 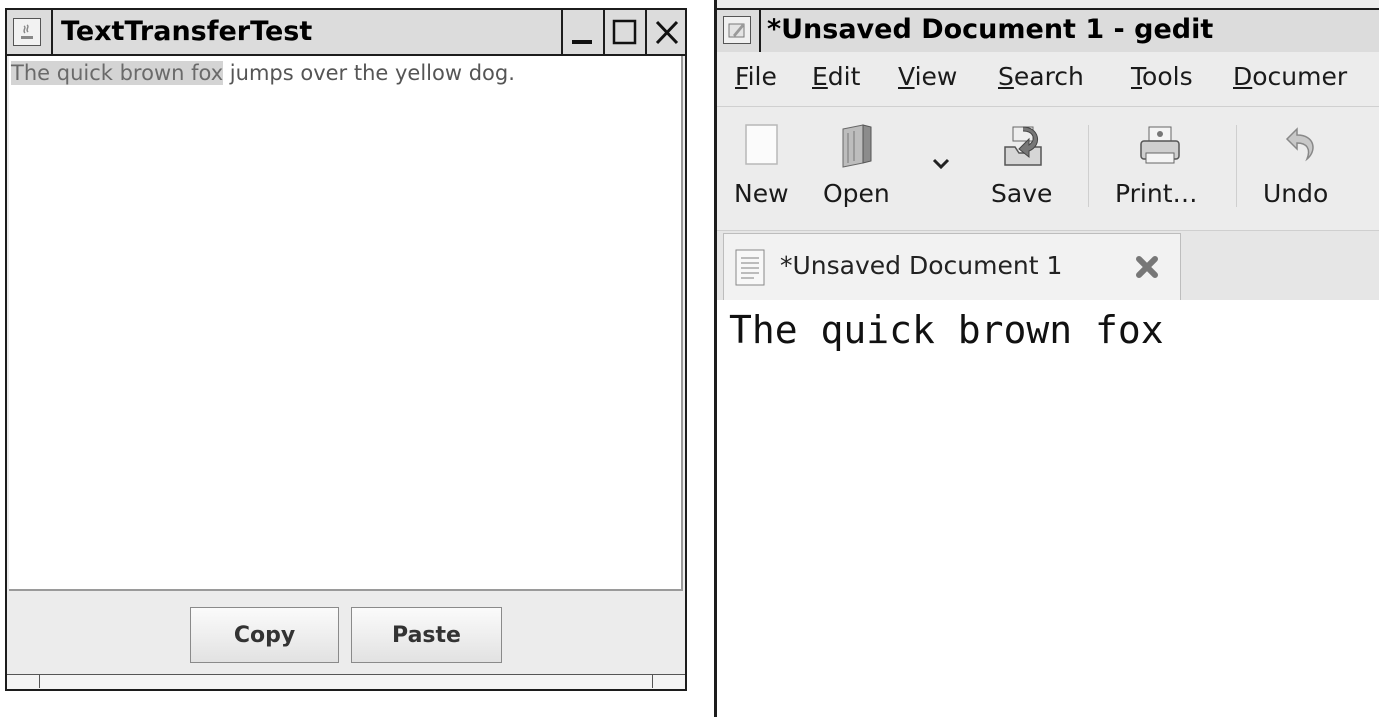 What do you see at coordinates (941, 164) in the screenshot?
I see `chevron-down-icon` at bounding box center [941, 164].